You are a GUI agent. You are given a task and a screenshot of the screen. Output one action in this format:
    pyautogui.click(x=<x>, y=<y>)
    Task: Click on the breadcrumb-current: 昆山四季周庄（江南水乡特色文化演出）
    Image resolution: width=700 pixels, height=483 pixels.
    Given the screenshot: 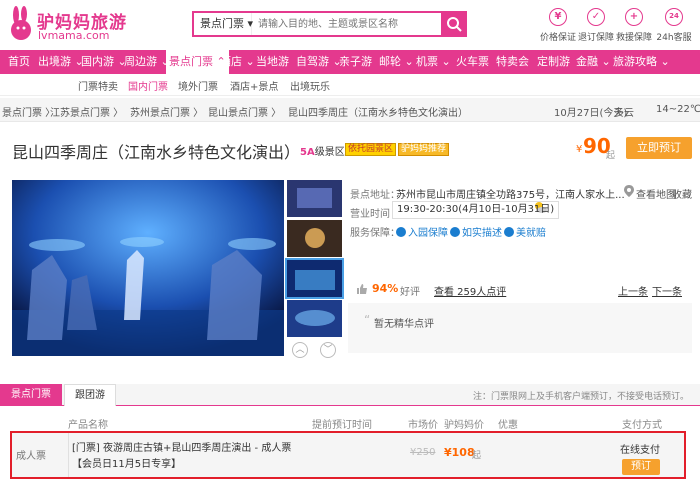 What is the action you would take?
    pyautogui.click(x=378, y=113)
    